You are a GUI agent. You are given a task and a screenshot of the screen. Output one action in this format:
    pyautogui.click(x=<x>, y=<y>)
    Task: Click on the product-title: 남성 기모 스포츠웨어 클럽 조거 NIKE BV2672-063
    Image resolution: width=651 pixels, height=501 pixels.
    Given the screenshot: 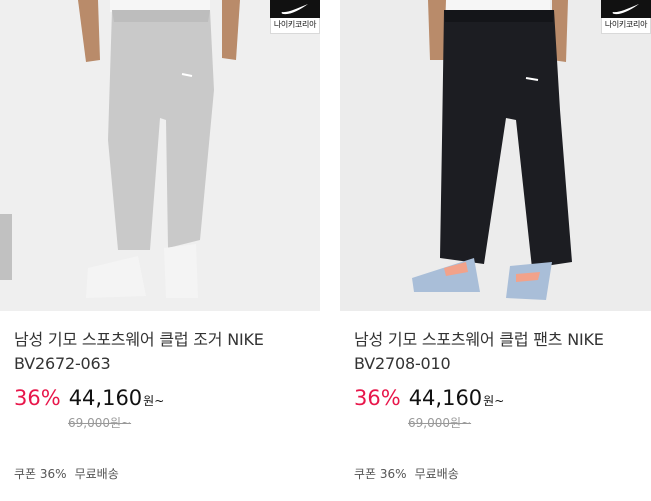 What is the action you would take?
    pyautogui.click(x=159, y=352)
    